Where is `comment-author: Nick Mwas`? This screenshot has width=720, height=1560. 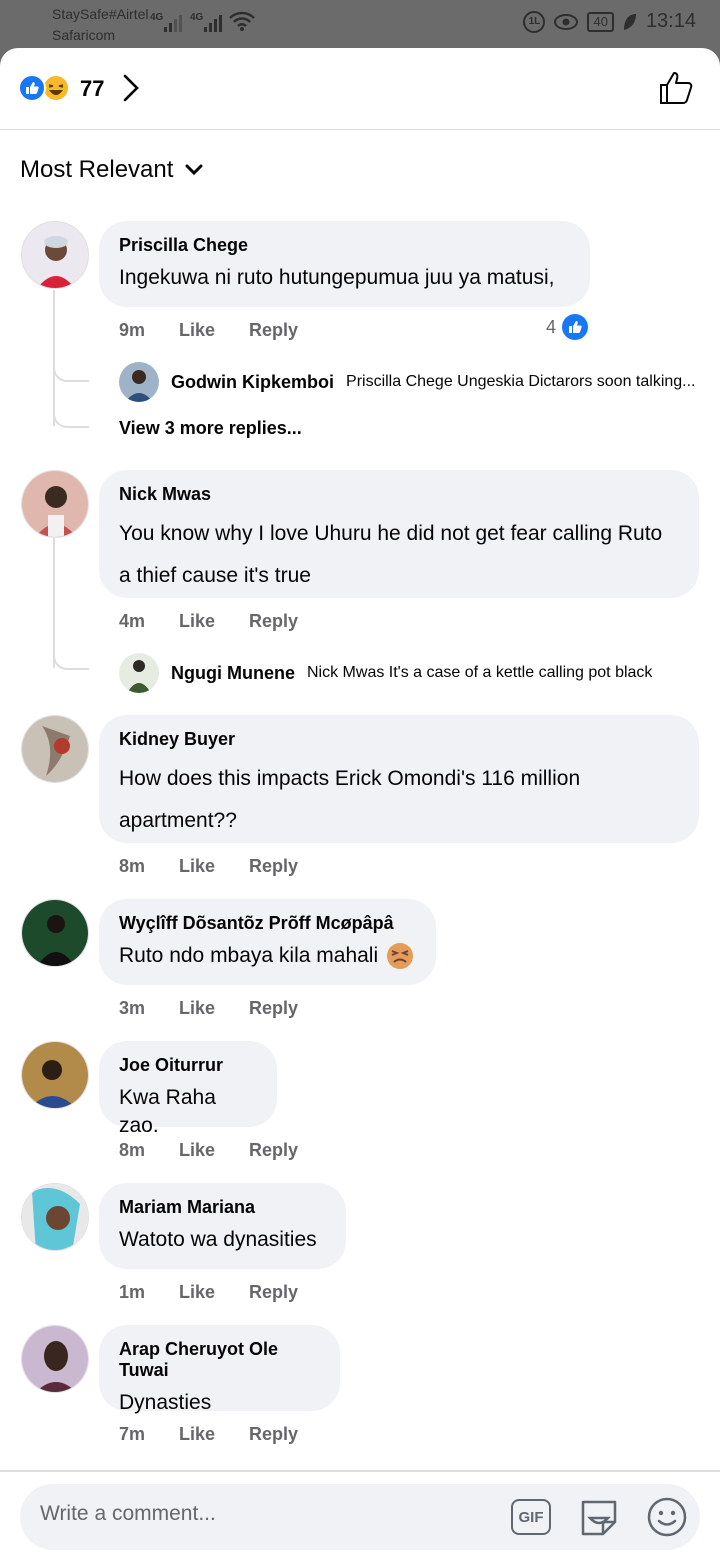
comment-author: Nick Mwas is located at coordinates (399, 494).